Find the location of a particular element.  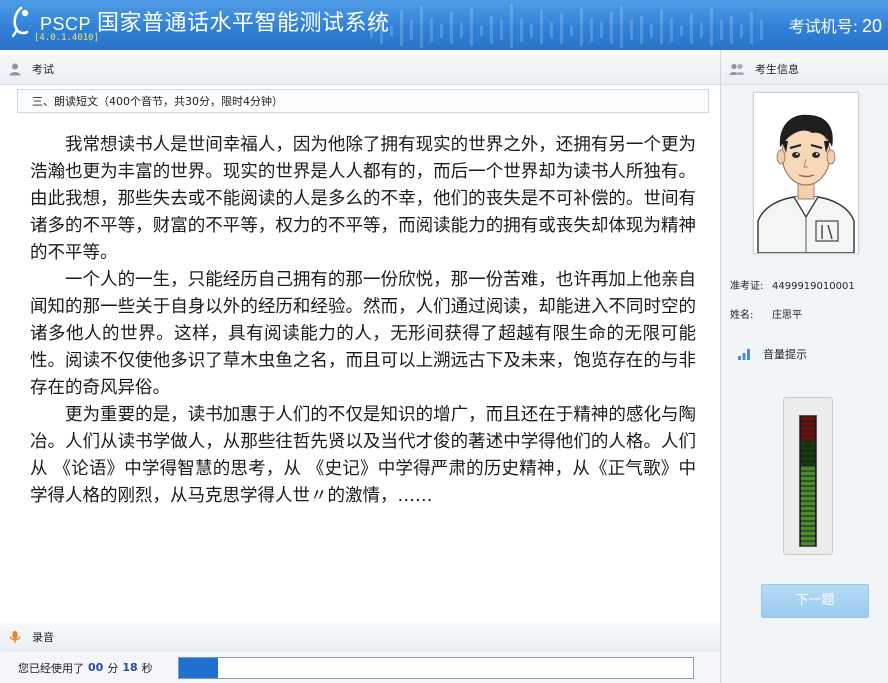

volume-hint-label: 音量提示 is located at coordinates (785, 354).